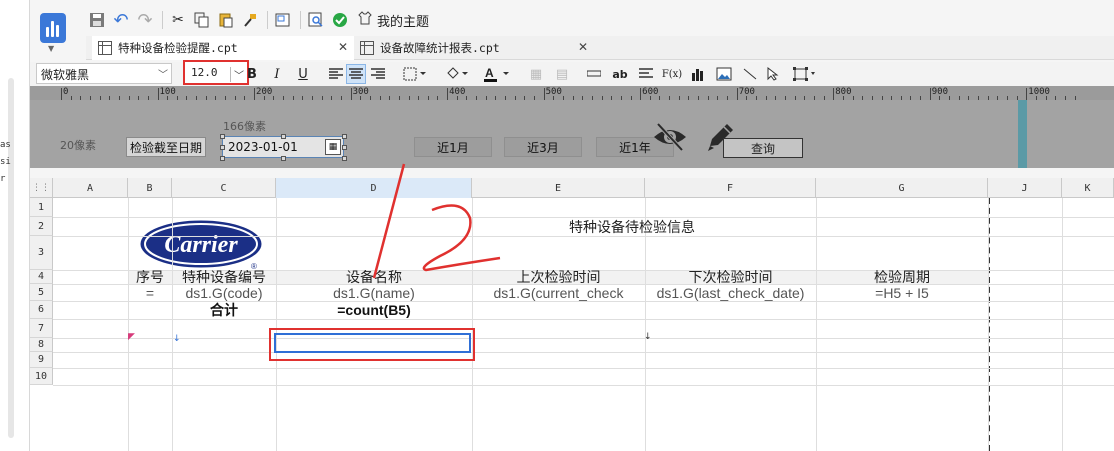  Describe the element at coordinates (730, 277) in the screenshot. I see `header-cell: 下次检验时间` at that location.